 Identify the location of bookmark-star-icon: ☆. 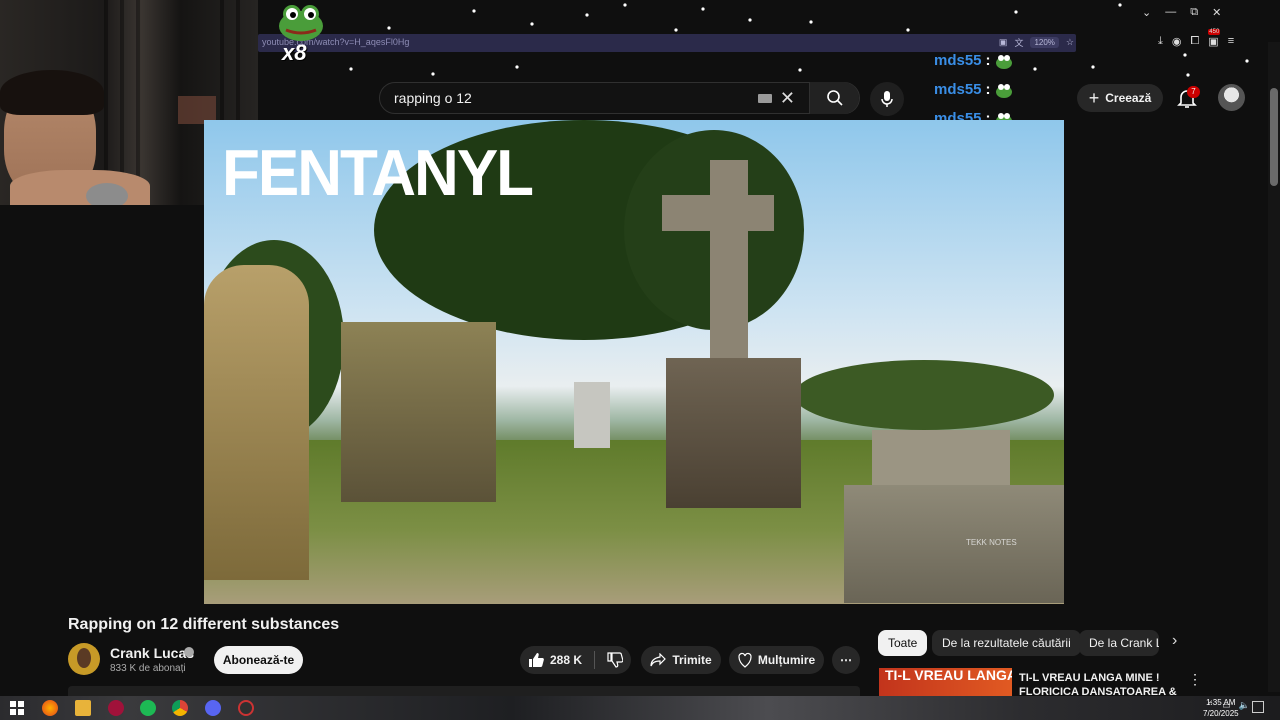
(1070, 42).